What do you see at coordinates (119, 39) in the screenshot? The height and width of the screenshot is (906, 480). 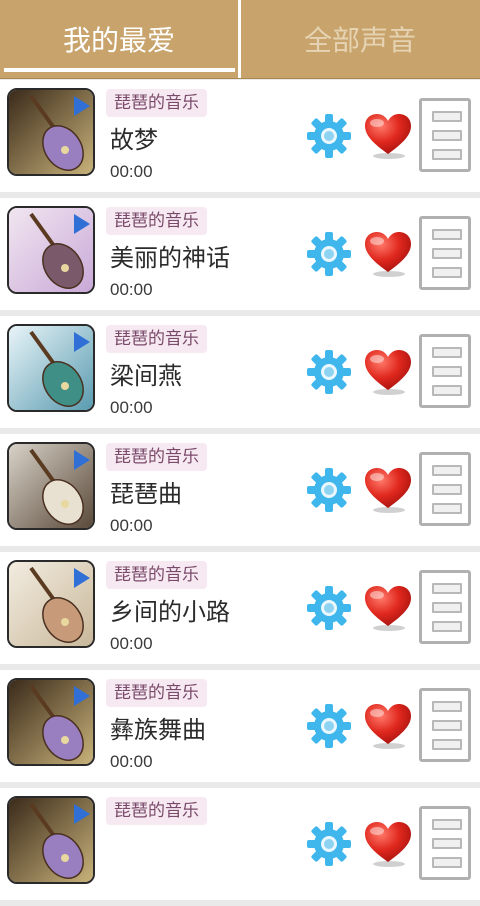 I see `tab-my-favorites: 我的最爱` at bounding box center [119, 39].